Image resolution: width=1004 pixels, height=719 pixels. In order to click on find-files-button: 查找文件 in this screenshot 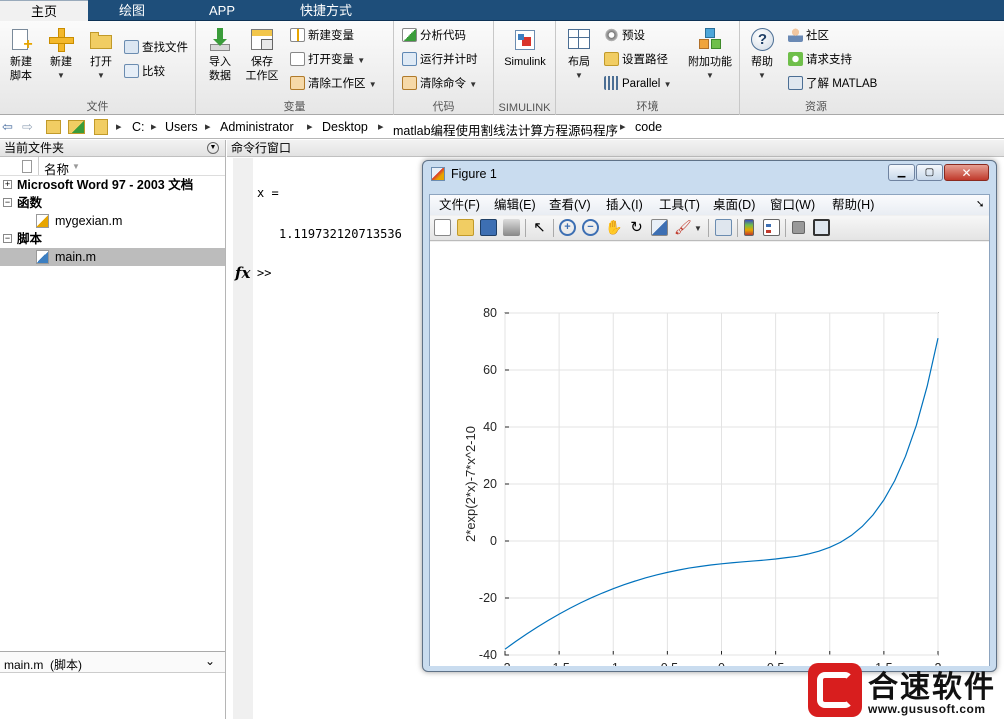, I will do `click(156, 48)`.